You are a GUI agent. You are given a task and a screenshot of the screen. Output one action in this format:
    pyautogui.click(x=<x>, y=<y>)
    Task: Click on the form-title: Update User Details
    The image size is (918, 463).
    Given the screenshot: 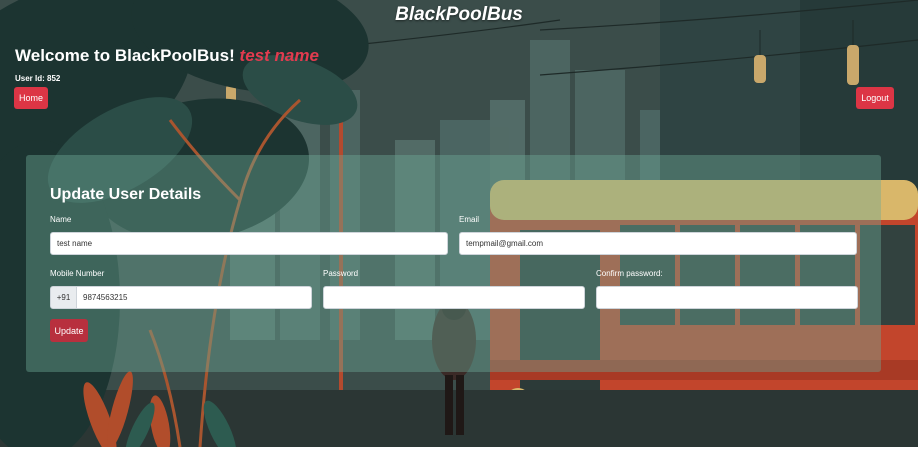 What is the action you would take?
    pyautogui.click(x=126, y=194)
    